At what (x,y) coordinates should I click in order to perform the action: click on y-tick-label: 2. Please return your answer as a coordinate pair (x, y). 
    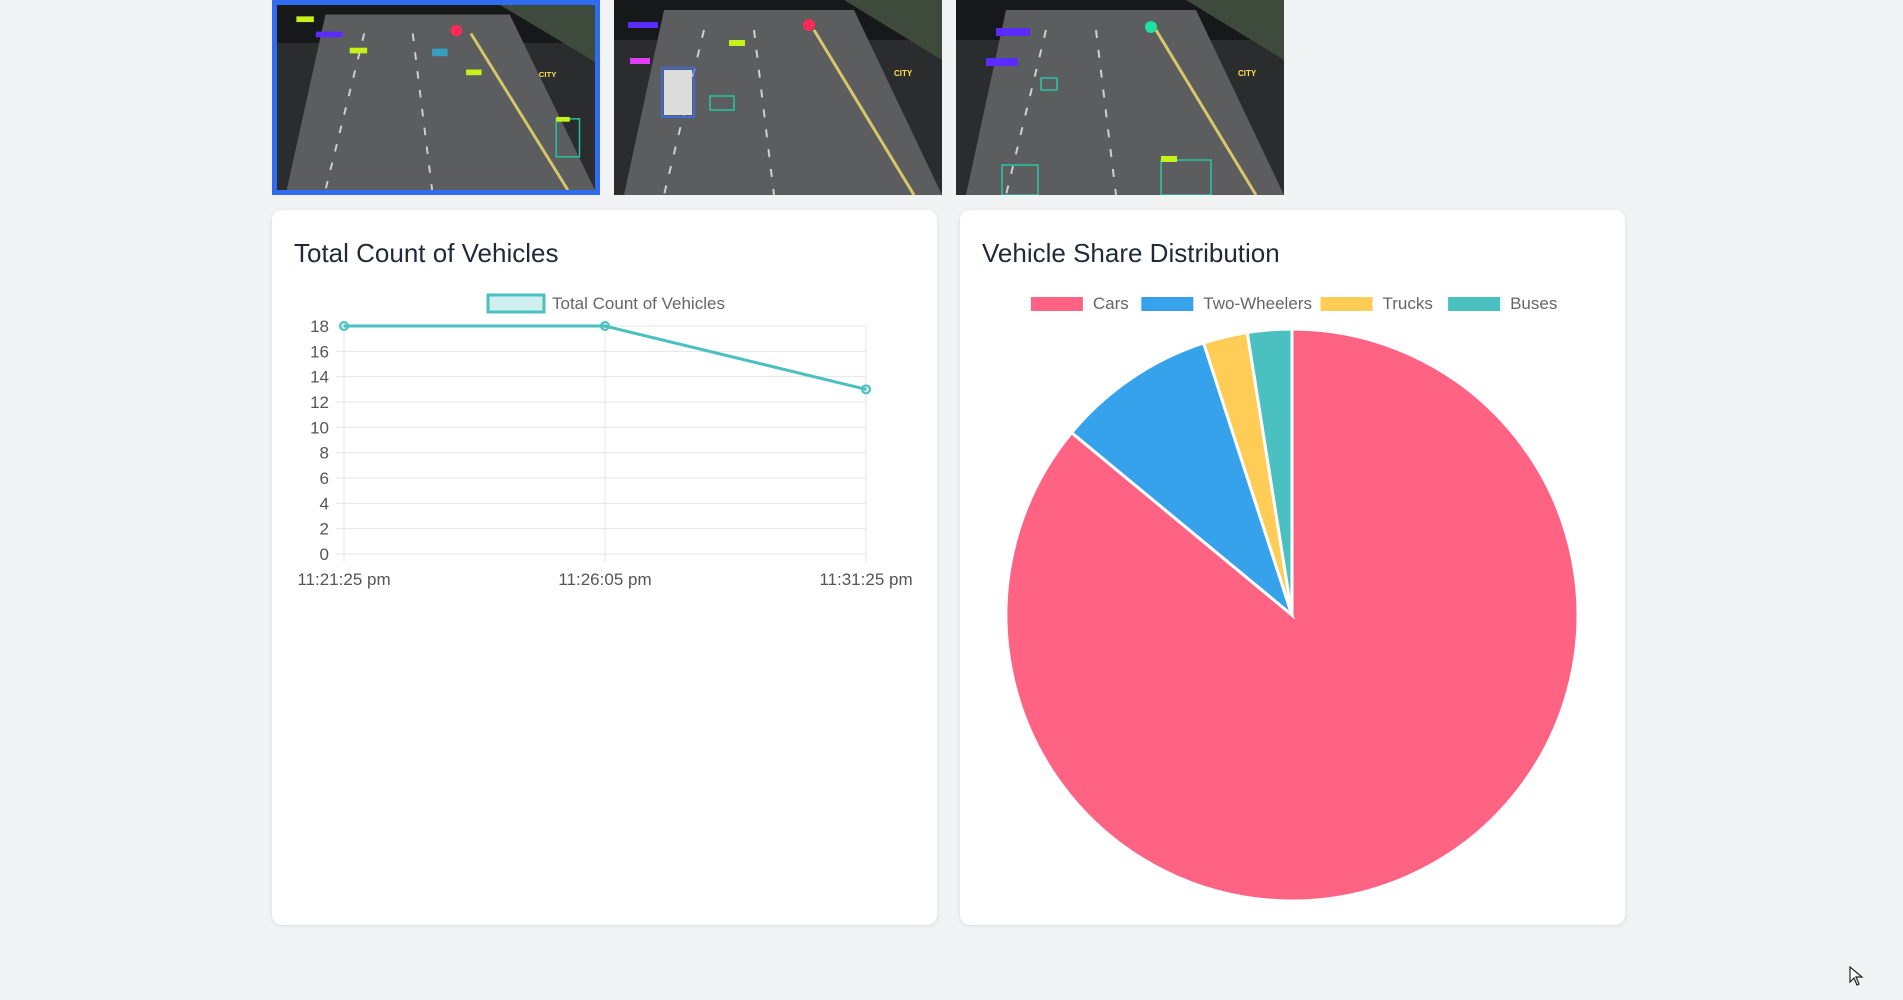
    Looking at the image, I should click on (324, 529).